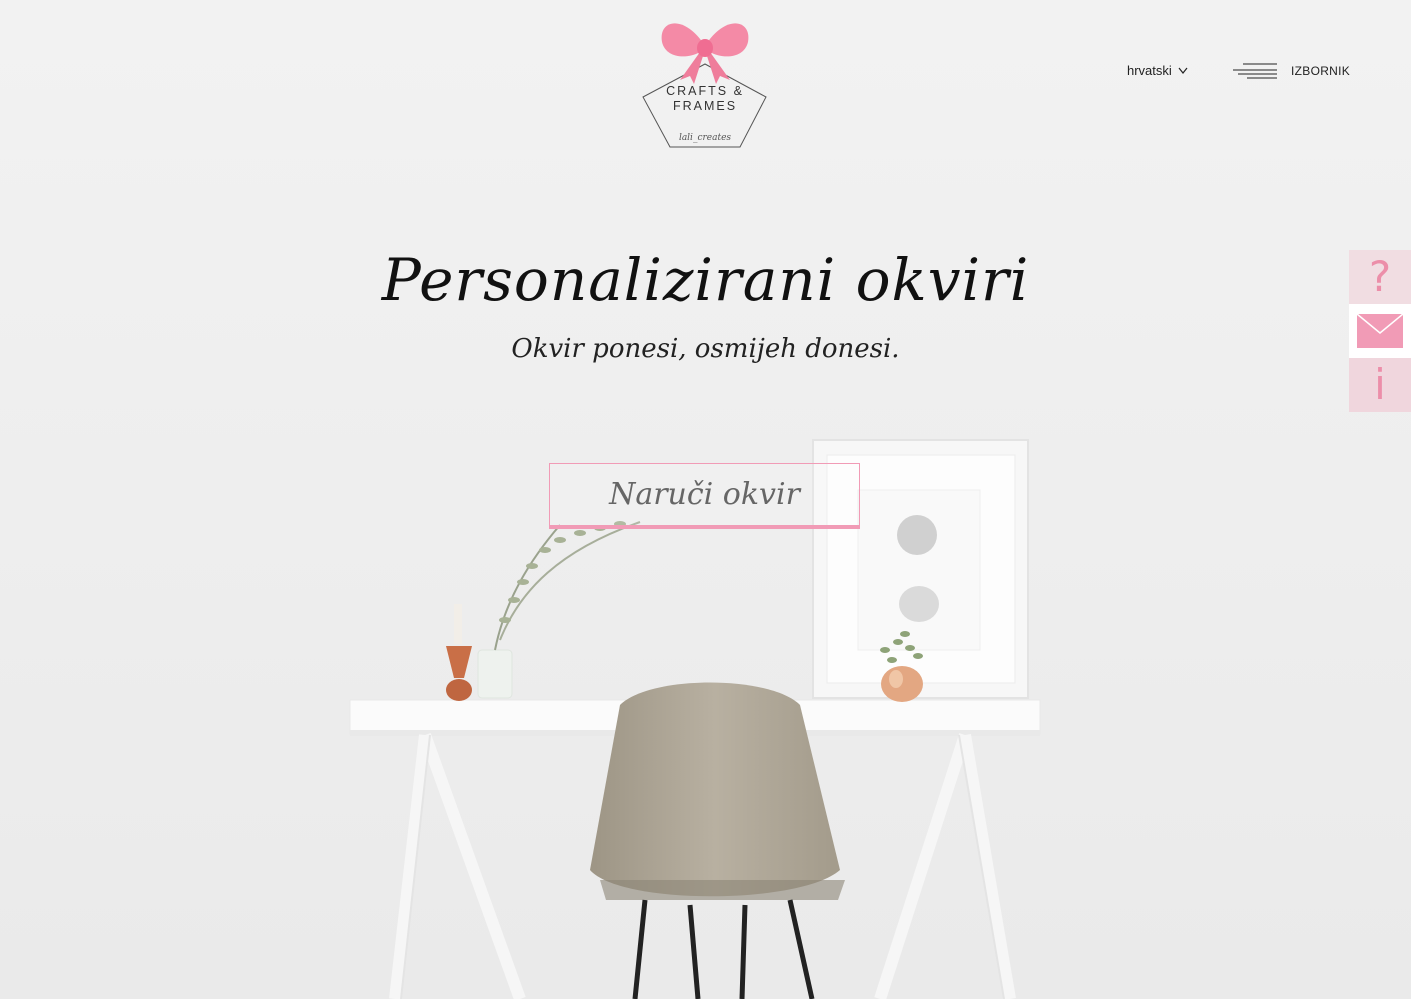 The height and width of the screenshot is (999, 1411). I want to click on contact-button, so click(1380, 331).